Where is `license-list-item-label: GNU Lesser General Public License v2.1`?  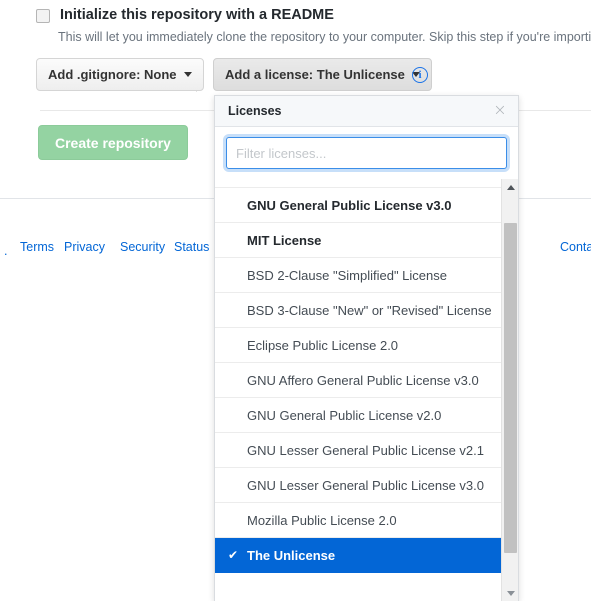
license-list-item-label: GNU Lesser General Public License v2.1 is located at coordinates (366, 450).